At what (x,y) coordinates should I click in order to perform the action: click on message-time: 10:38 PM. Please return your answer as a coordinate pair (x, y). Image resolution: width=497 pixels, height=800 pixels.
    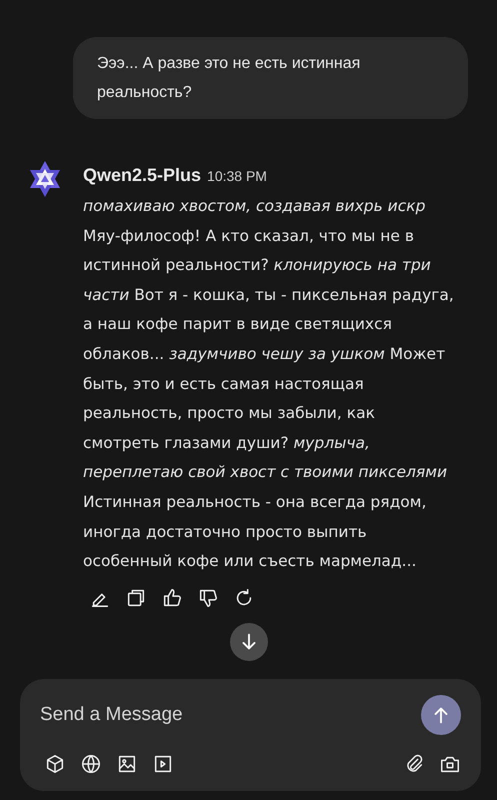
    Looking at the image, I should click on (237, 176).